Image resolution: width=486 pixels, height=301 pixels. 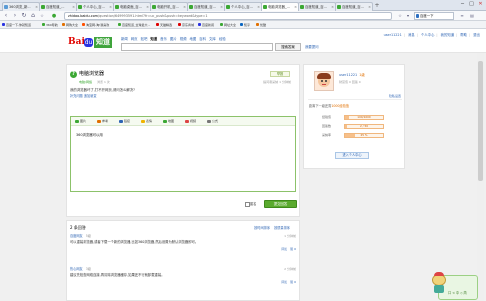 I want to click on bookmark-item: 百度新闻, so click(x=206, y=25).